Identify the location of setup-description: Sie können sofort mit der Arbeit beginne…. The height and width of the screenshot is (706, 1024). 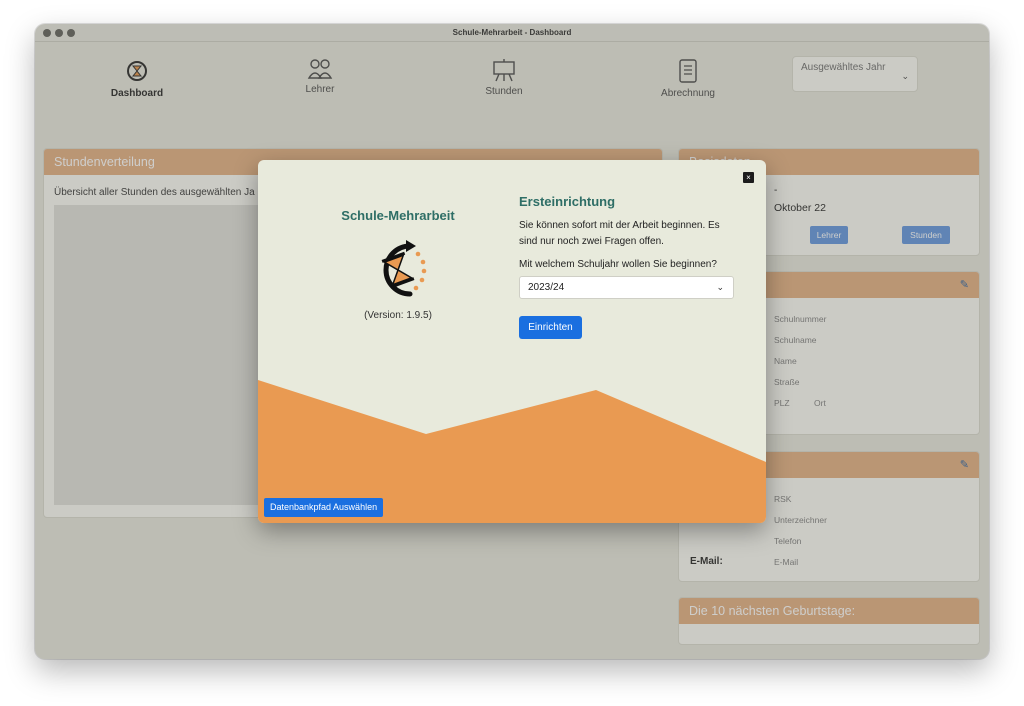
(619, 233).